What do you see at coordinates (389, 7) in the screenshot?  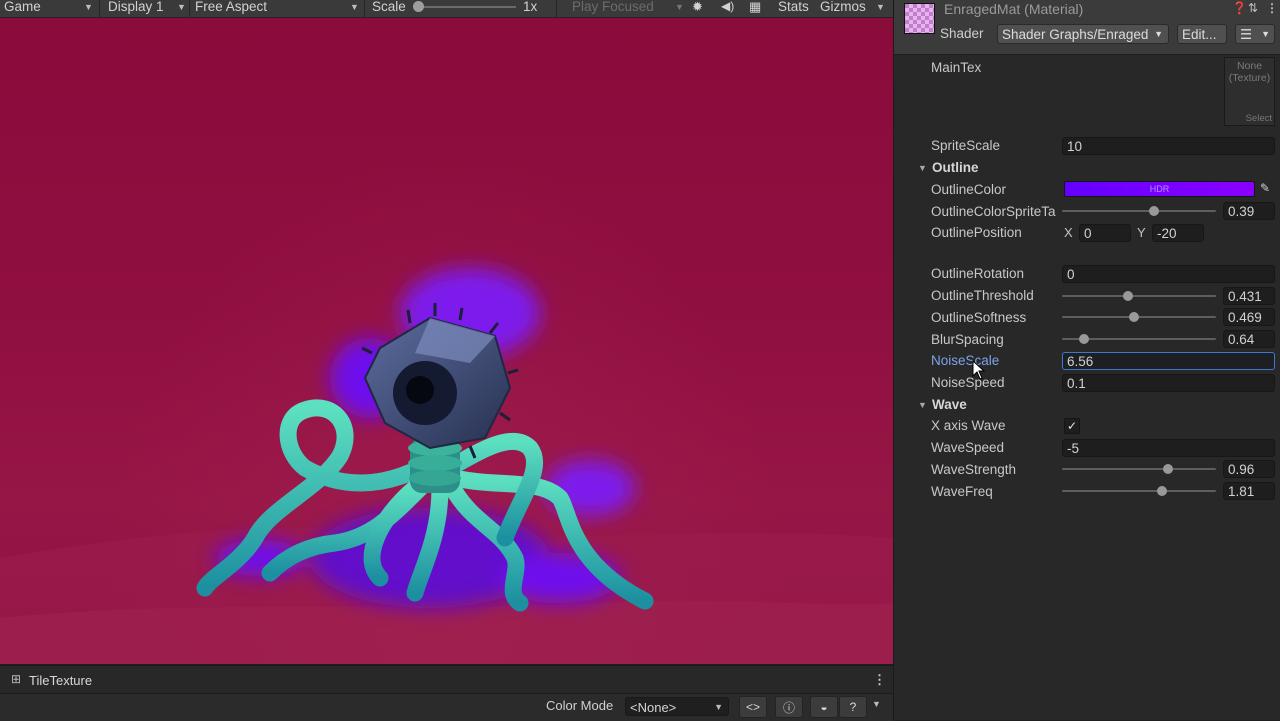 I see `scale-label: Scale` at bounding box center [389, 7].